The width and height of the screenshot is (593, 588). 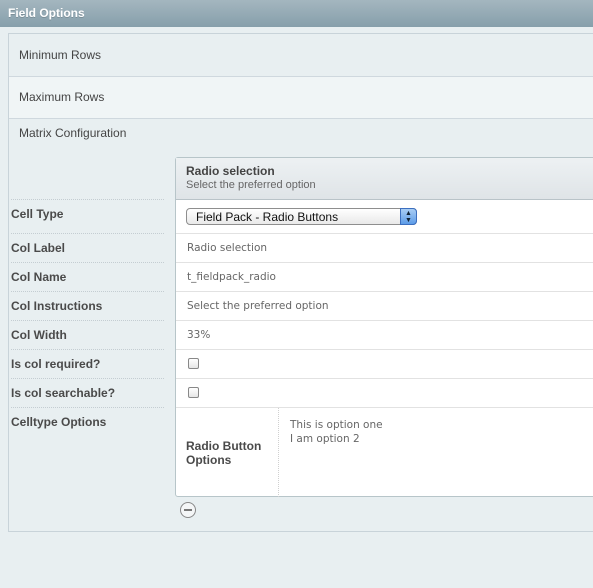 What do you see at coordinates (227, 452) in the screenshot?
I see `radio-button-options-label: Radio Button Options` at bounding box center [227, 452].